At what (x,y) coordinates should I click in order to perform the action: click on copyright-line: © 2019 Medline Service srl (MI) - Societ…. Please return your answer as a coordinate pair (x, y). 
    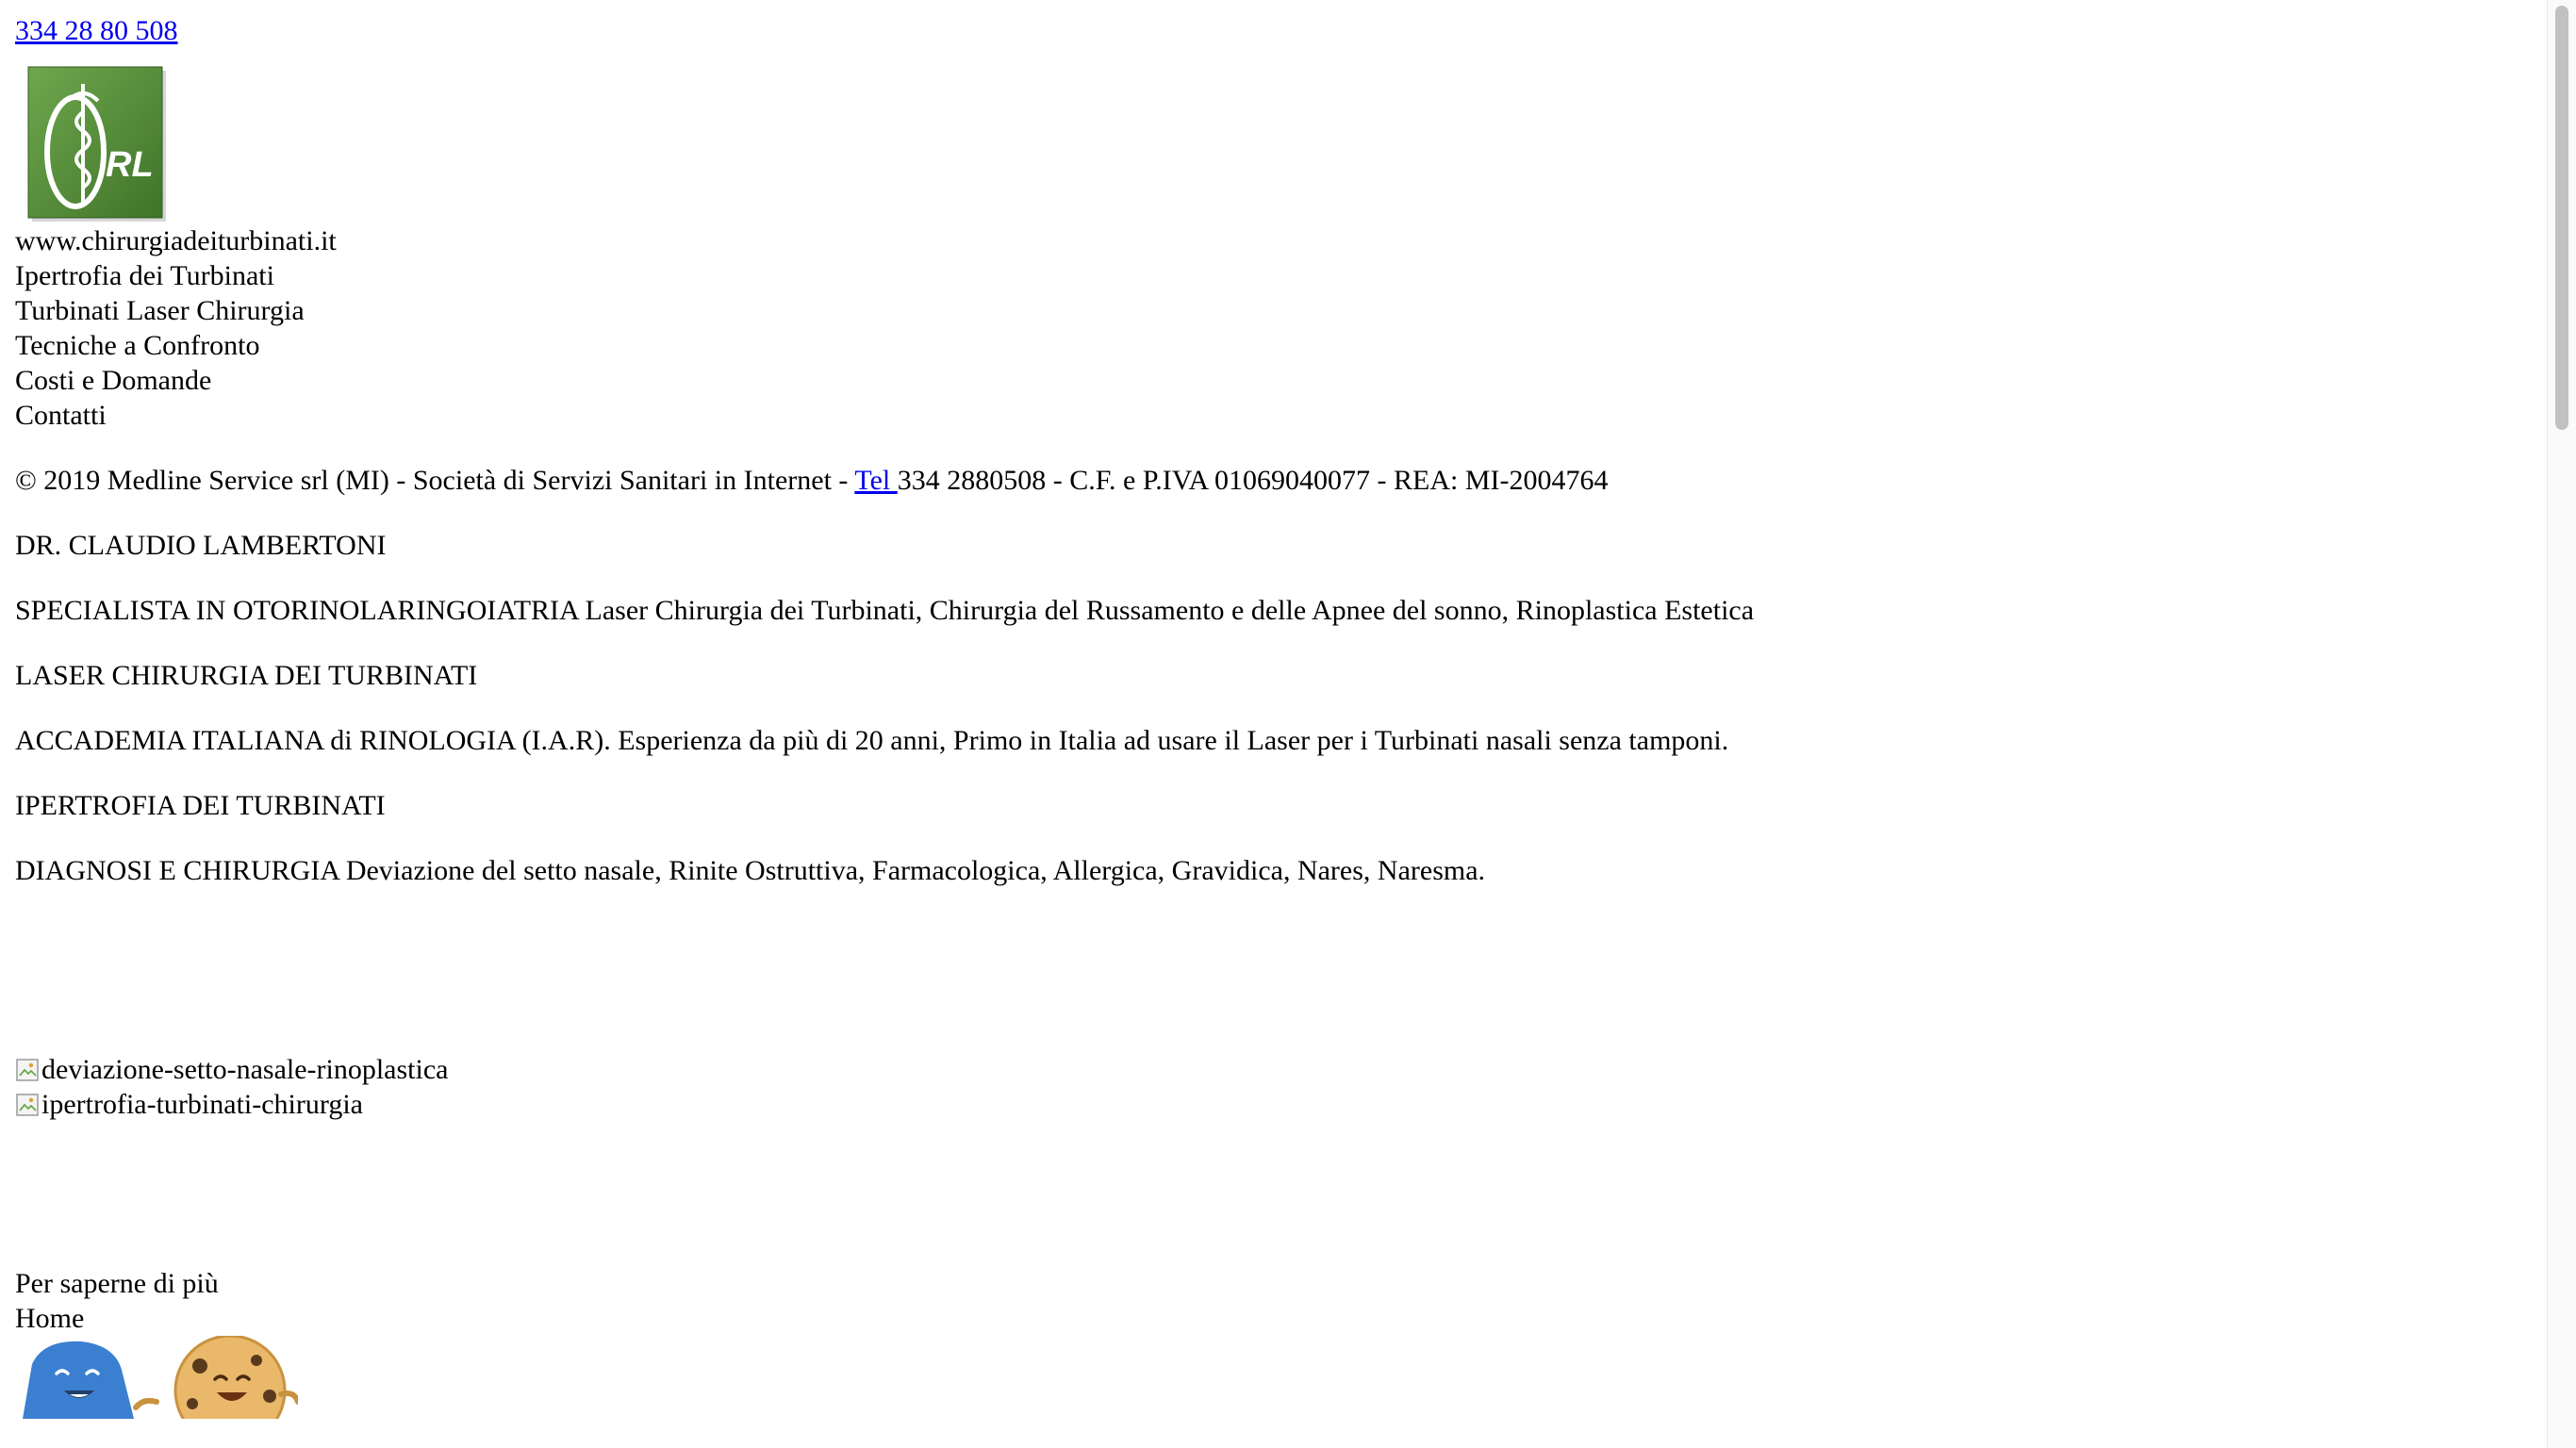
    Looking at the image, I should click on (1269, 480).